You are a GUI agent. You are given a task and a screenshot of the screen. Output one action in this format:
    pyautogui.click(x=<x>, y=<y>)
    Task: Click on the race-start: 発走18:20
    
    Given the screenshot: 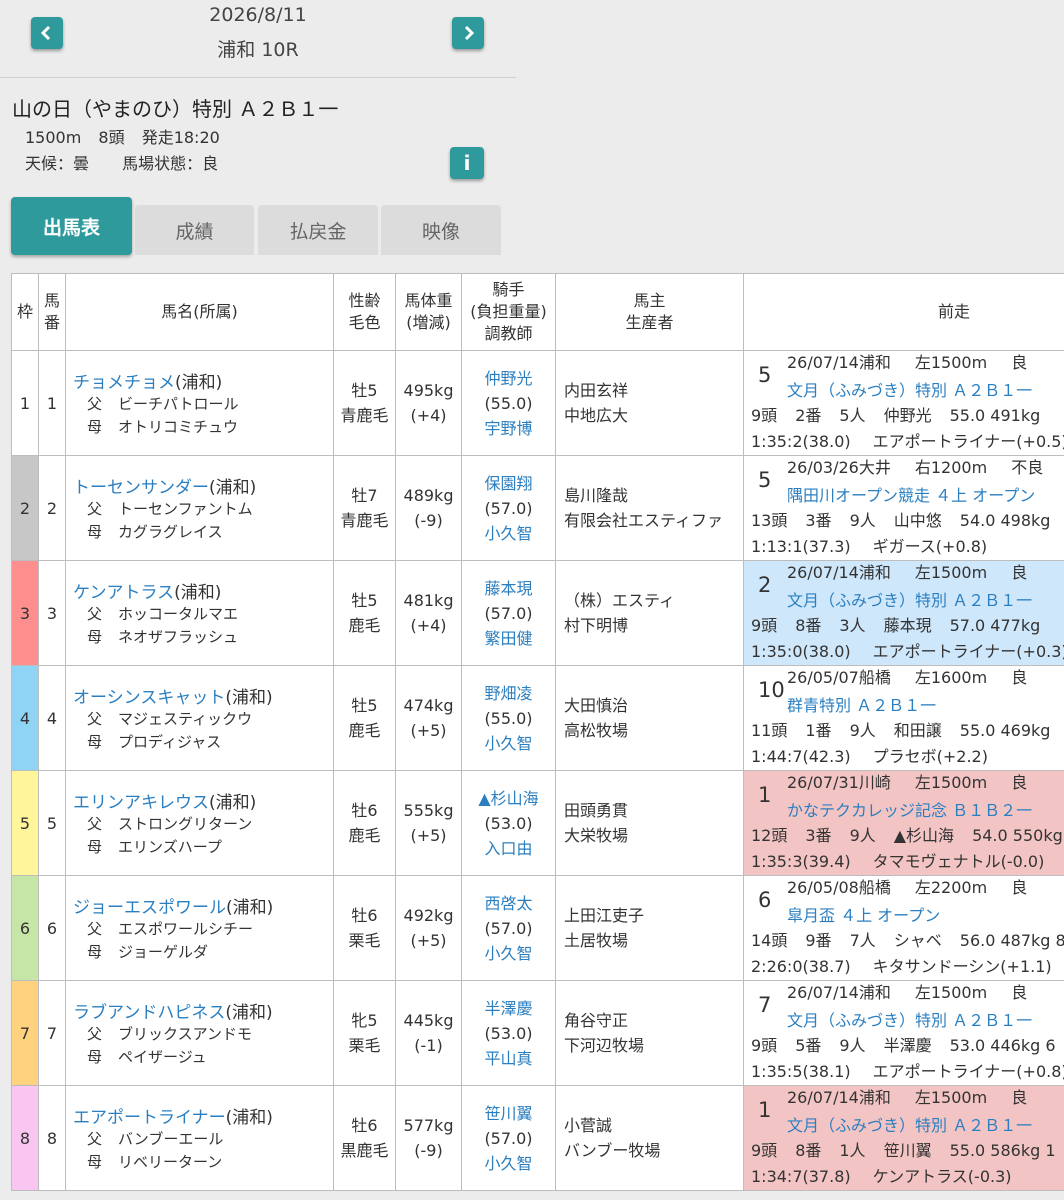 What is the action you would take?
    pyautogui.click(x=180, y=137)
    